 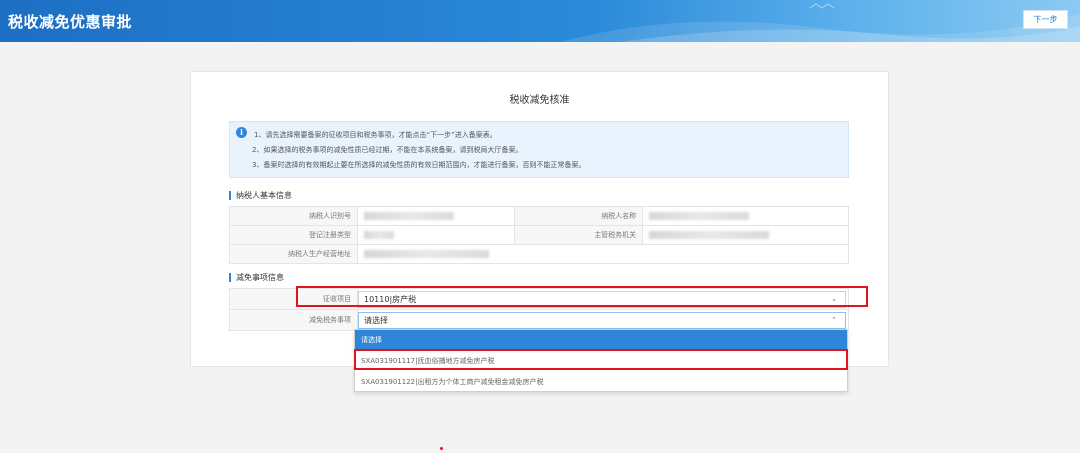 I want to click on levy-item-value: 10110|房产税, so click(x=390, y=299).